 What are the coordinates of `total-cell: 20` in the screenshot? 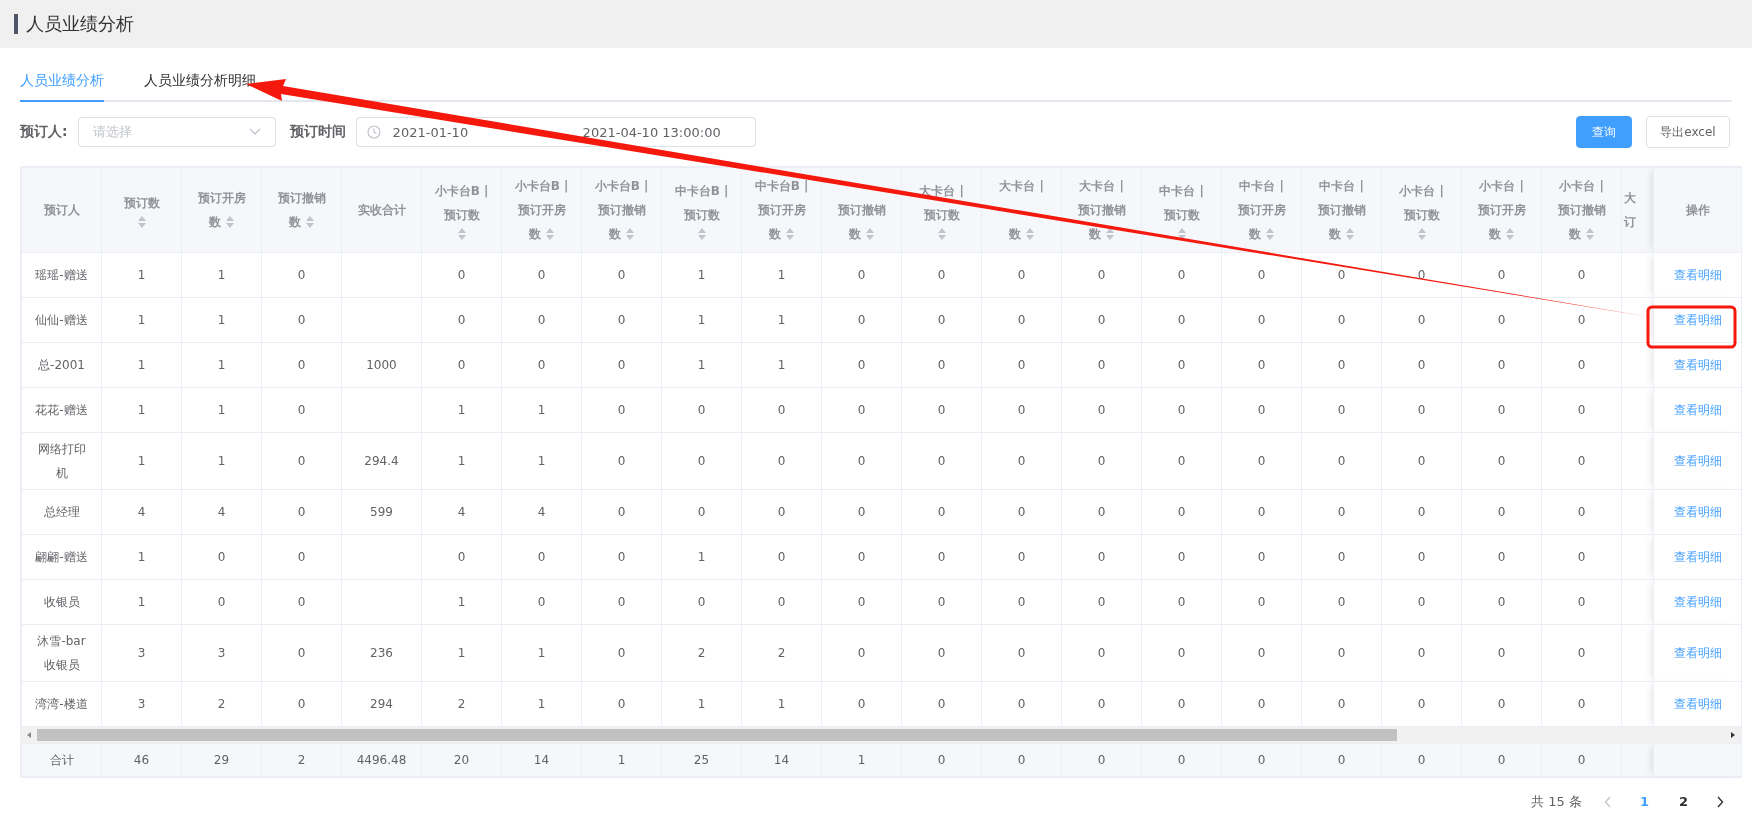 It's located at (461, 760).